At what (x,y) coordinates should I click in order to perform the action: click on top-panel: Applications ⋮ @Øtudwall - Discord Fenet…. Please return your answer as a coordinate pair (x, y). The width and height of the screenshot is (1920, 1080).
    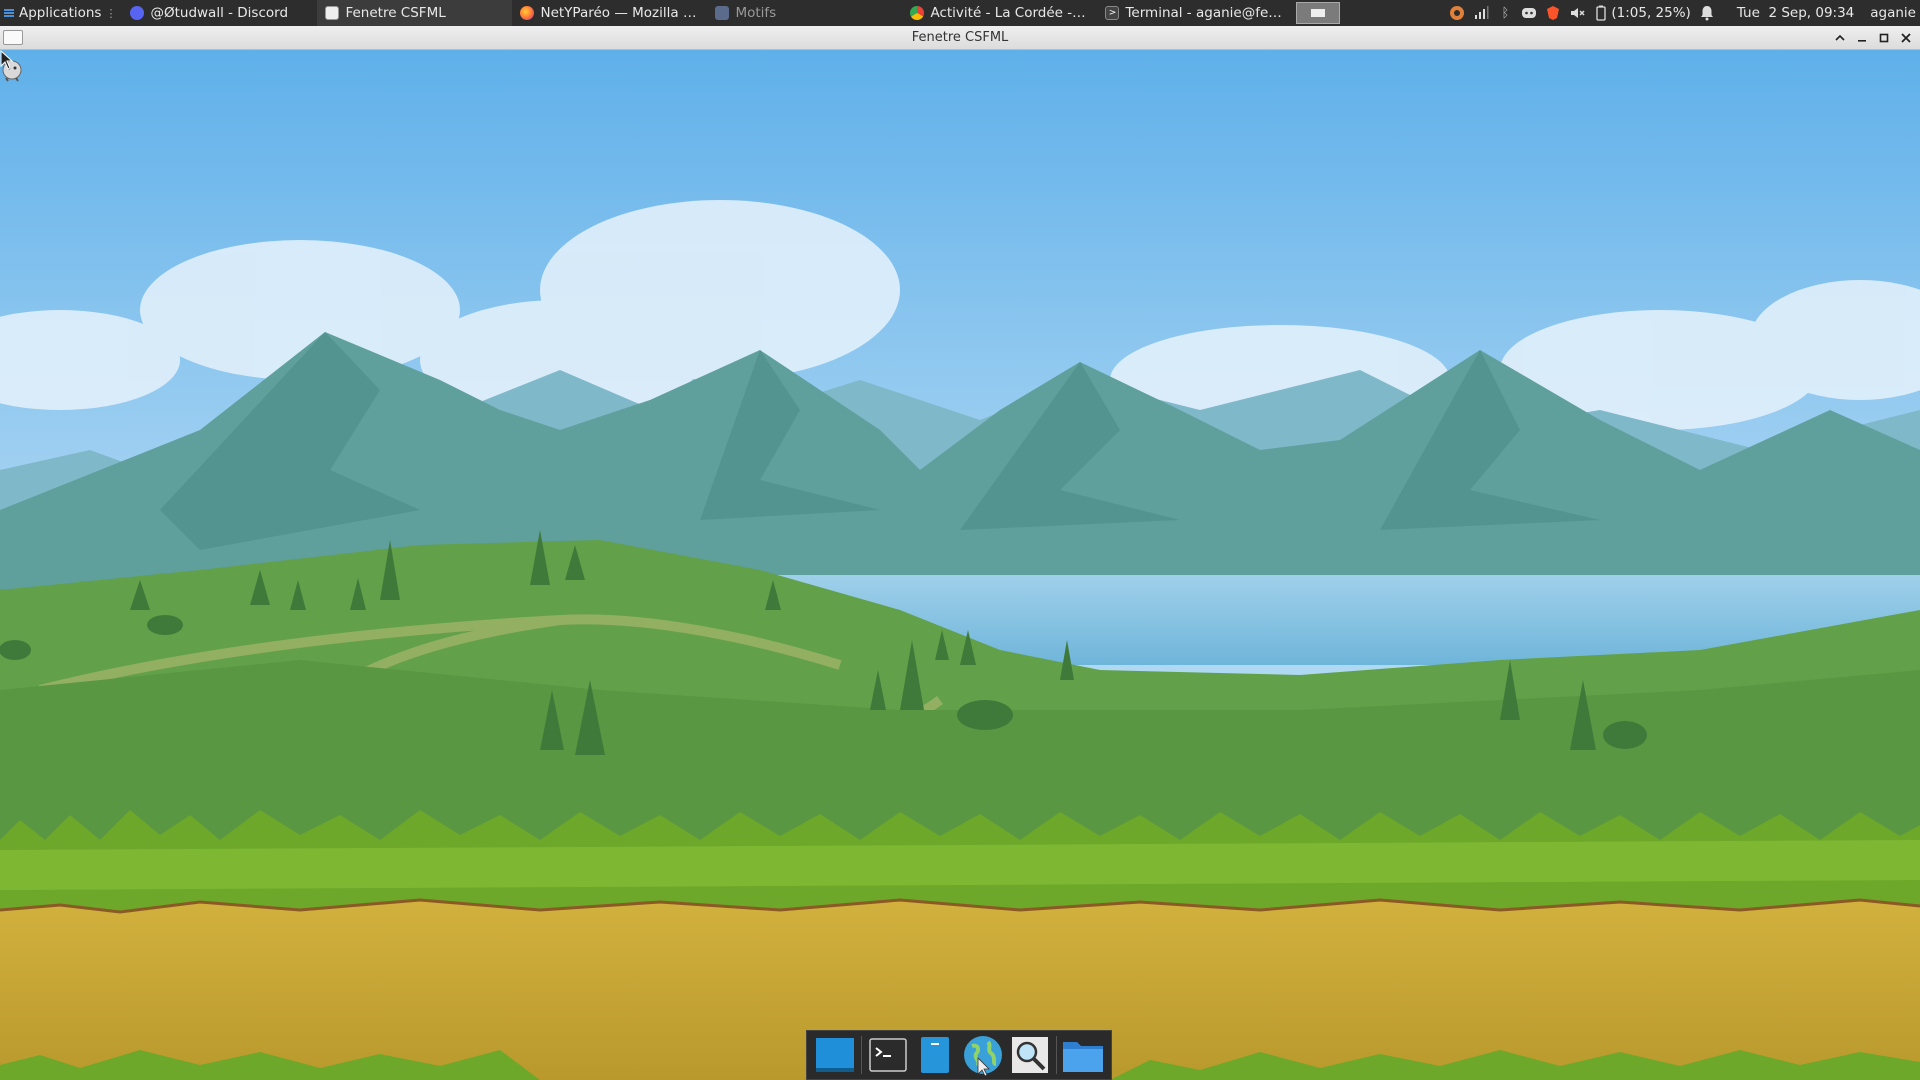
    Looking at the image, I should click on (960, 13).